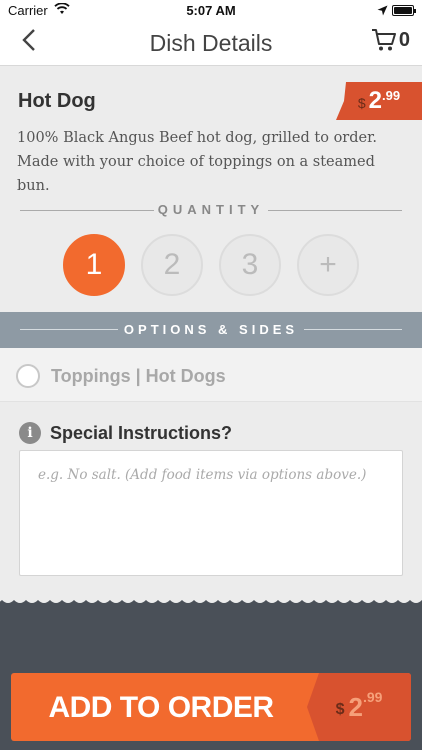  I want to click on nav-bar: Dish Details 0, so click(211, 44).